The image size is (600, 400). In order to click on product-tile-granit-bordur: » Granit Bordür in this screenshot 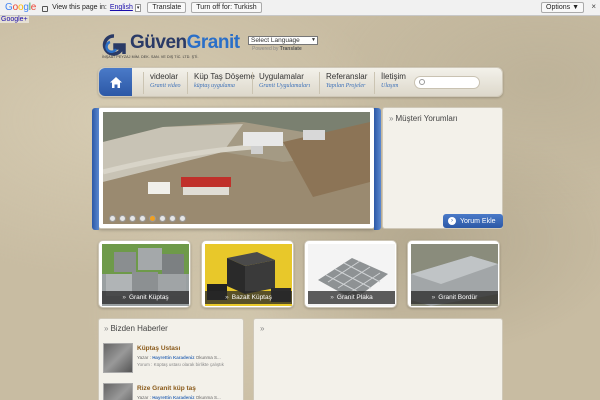, I will do `click(453, 274)`.